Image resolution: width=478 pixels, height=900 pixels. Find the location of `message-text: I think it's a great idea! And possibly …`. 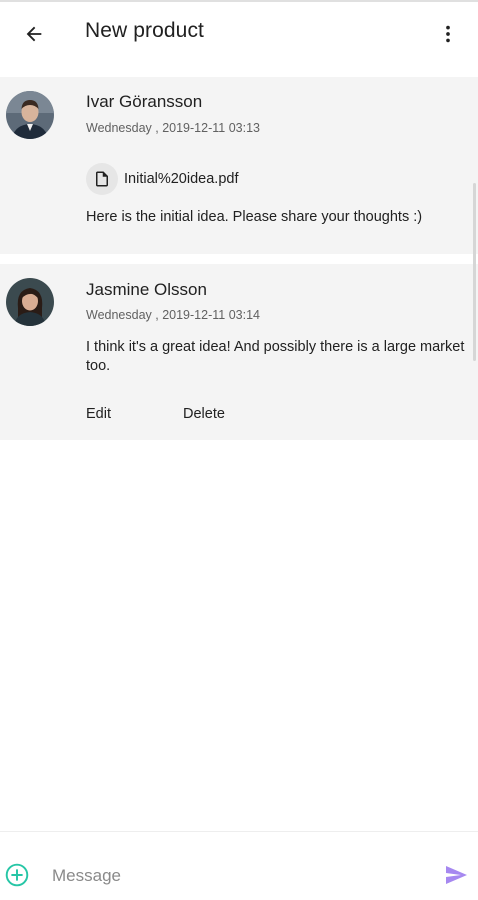

message-text: I think it's a great idea! And possibly … is located at coordinates (275, 356).